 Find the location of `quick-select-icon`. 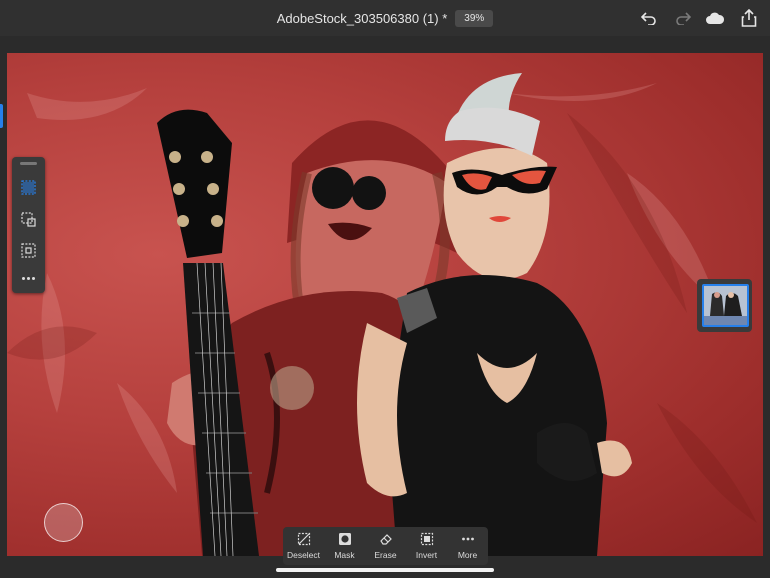

quick-select-icon is located at coordinates (28, 187).